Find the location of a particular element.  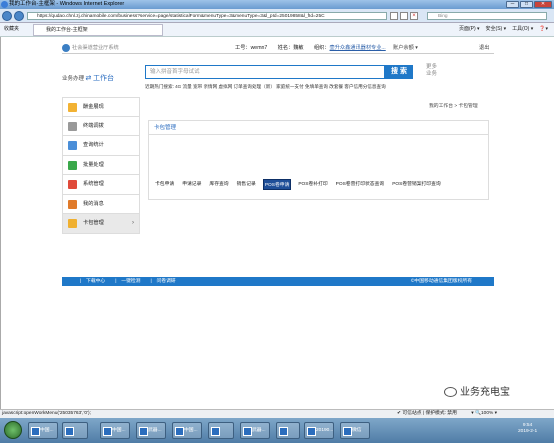

sidebar-item-system: 系统管理 is located at coordinates (101, 185).